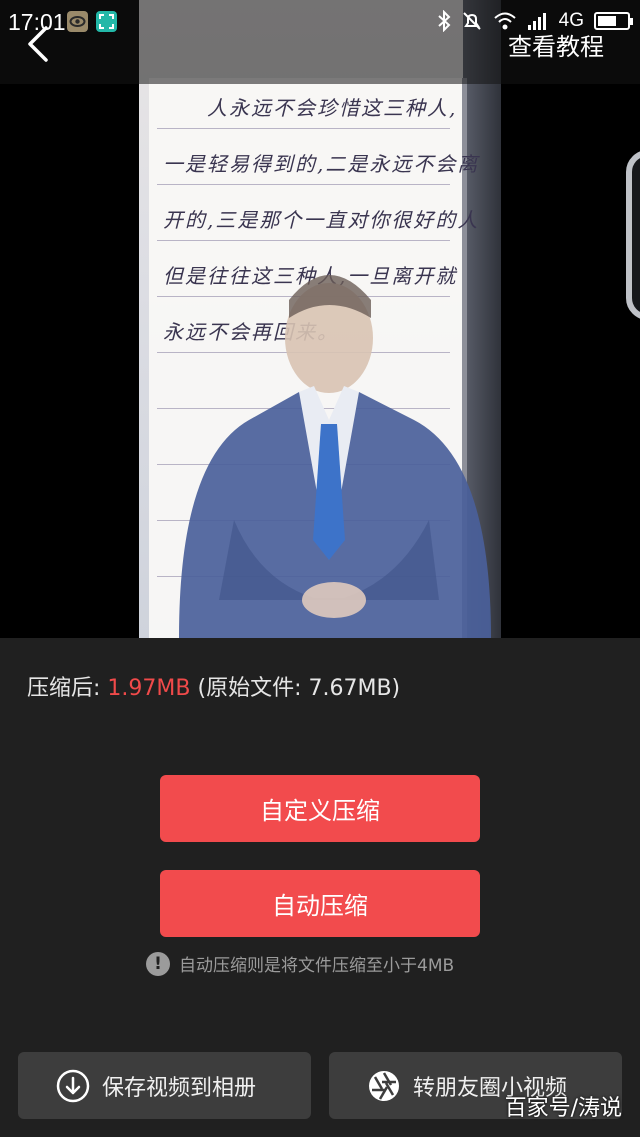 This screenshot has height=1137, width=640. Describe the element at coordinates (444, 21) in the screenshot. I see `bluetooth-icon` at that location.